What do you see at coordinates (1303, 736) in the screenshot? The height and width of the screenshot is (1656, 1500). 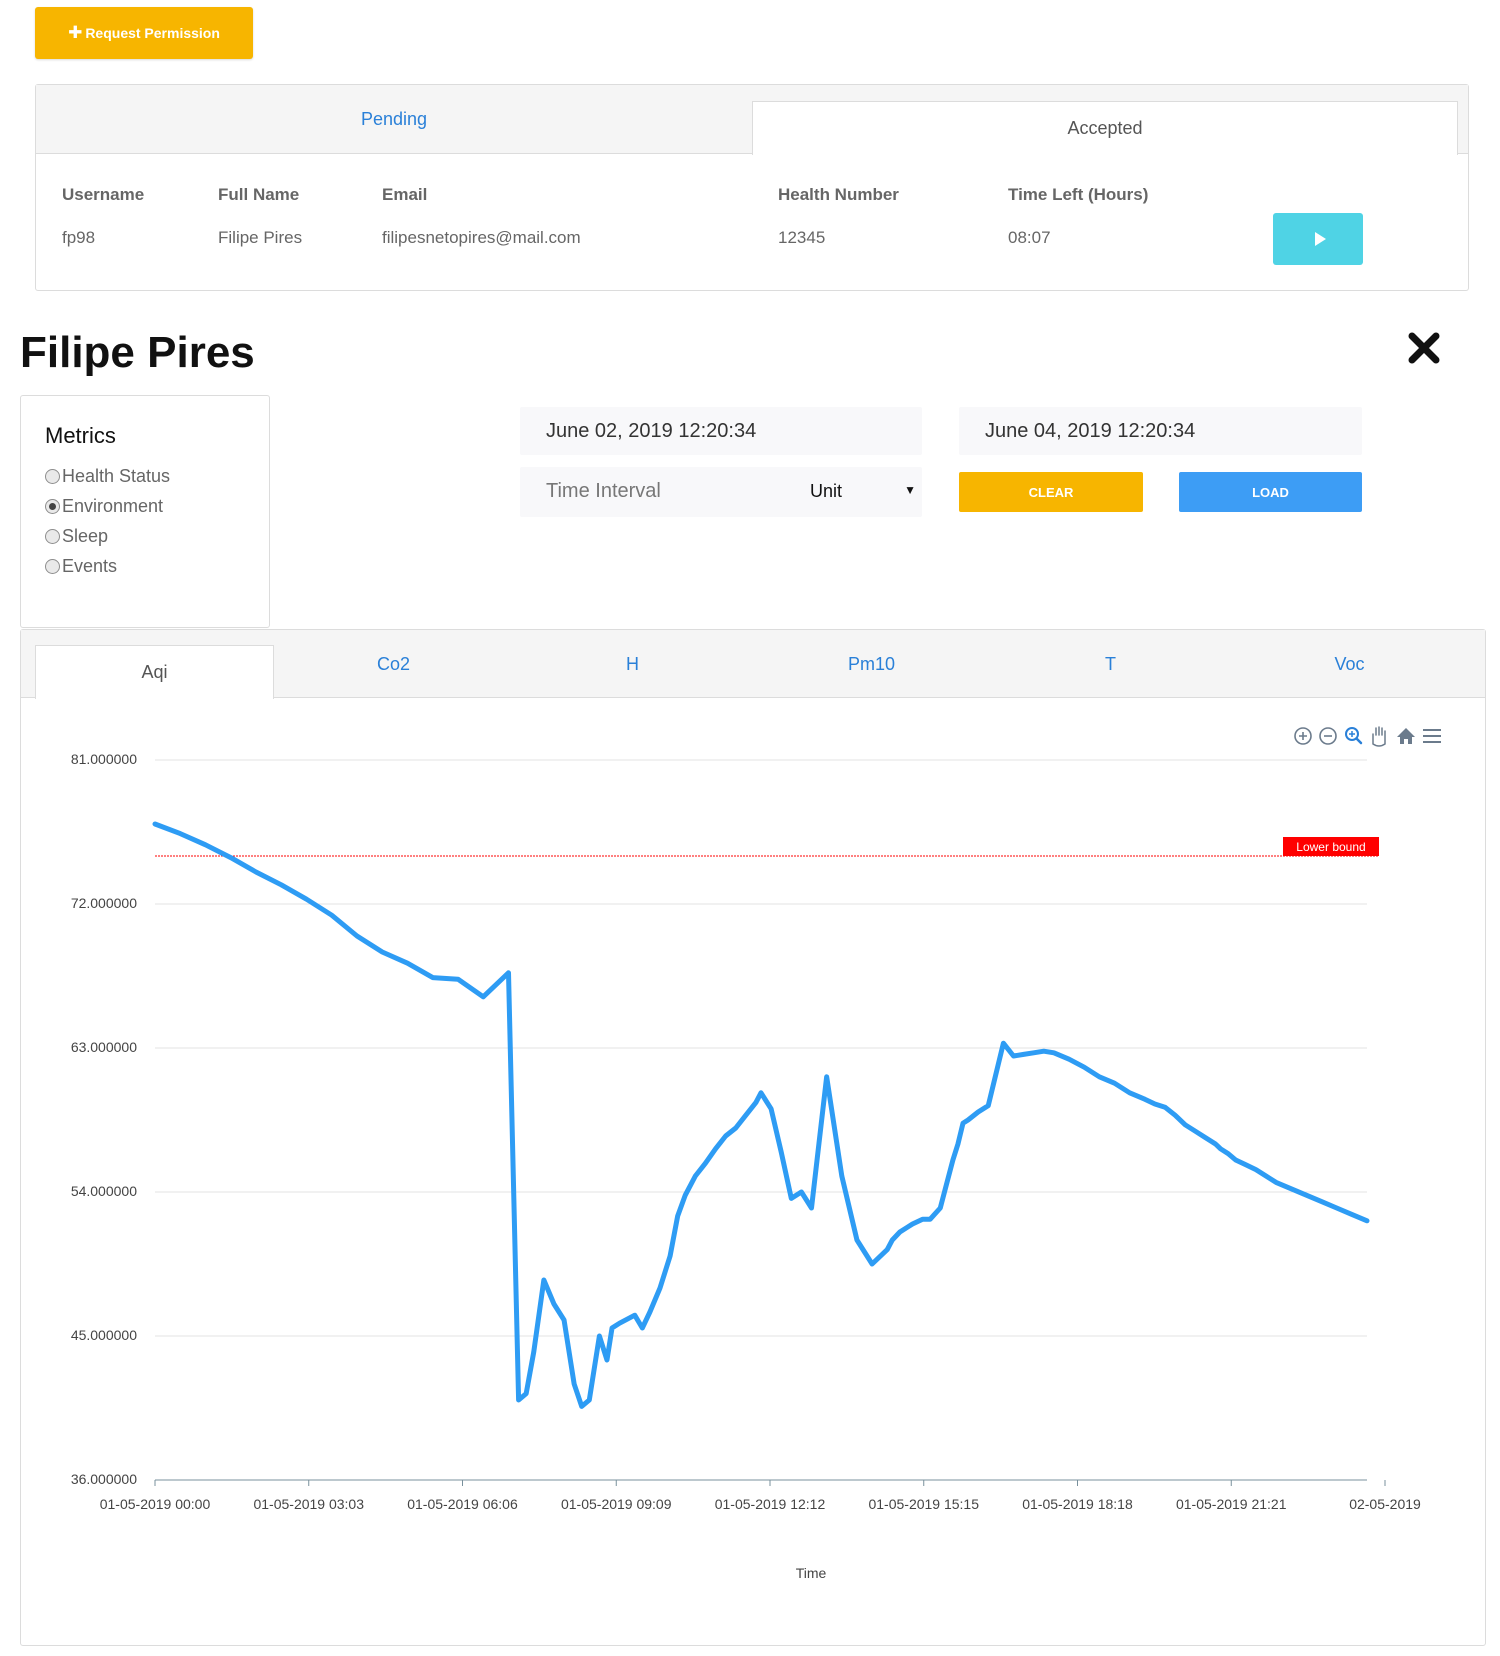 I see `zoom-in-icon` at bounding box center [1303, 736].